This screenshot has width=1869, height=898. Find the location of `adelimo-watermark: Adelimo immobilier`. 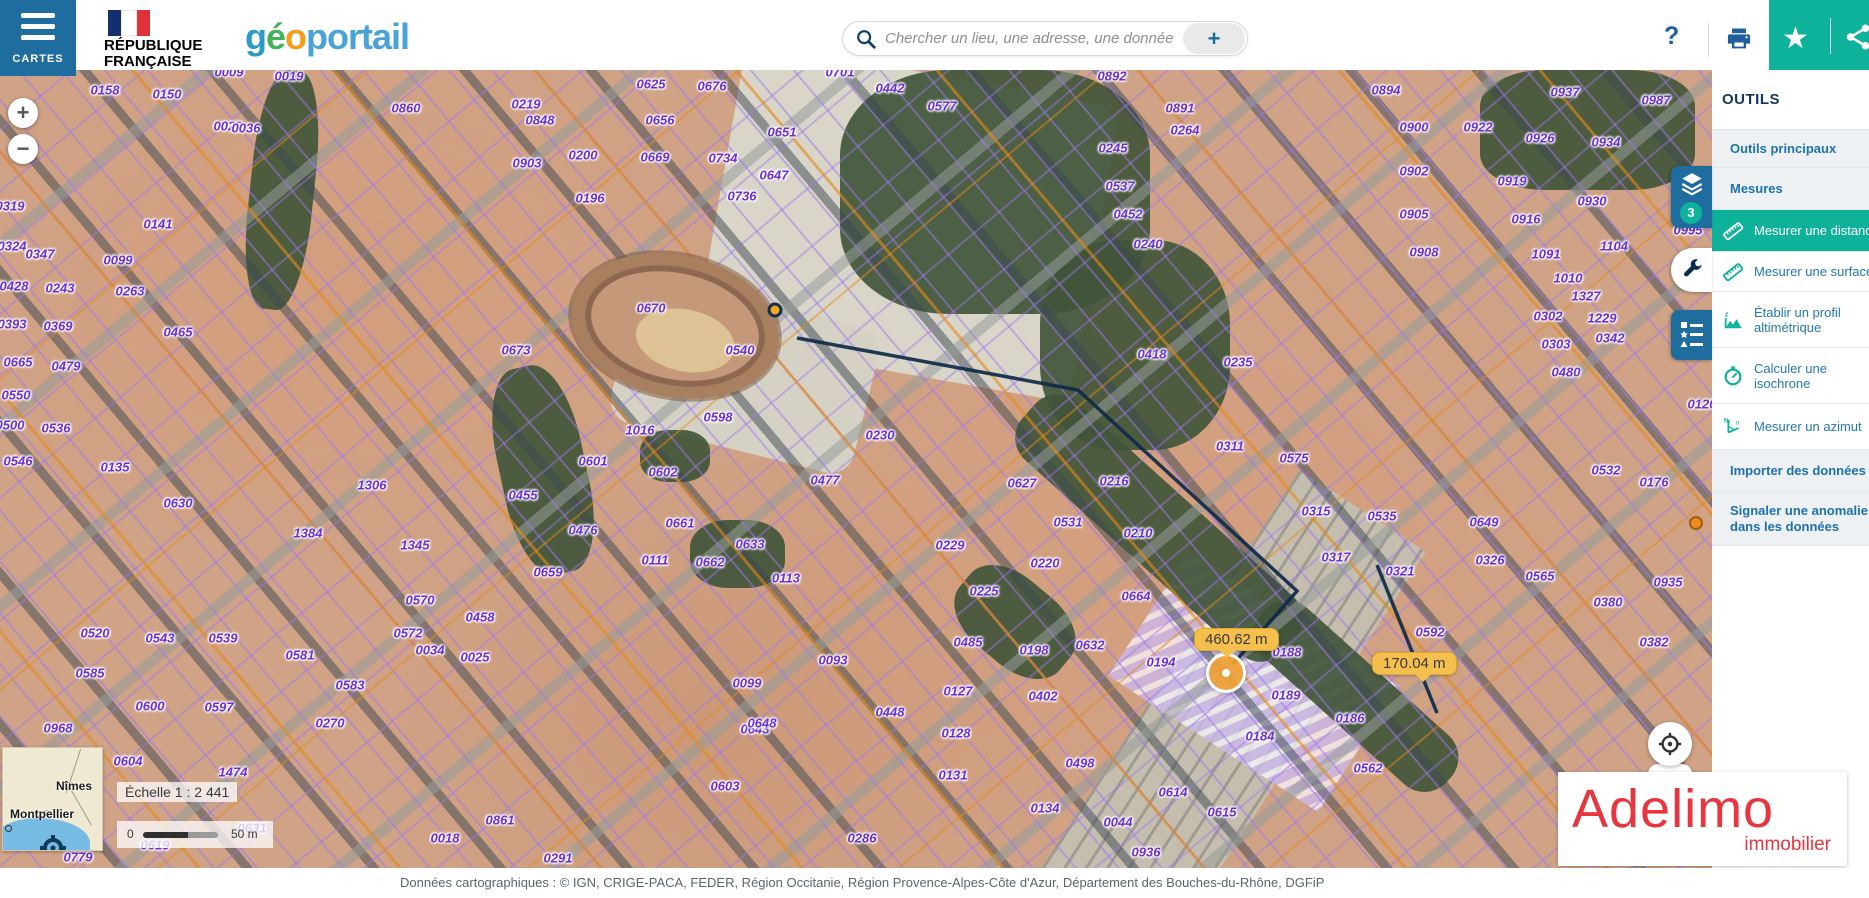

adelimo-watermark: Adelimo immobilier is located at coordinates (1702, 819).